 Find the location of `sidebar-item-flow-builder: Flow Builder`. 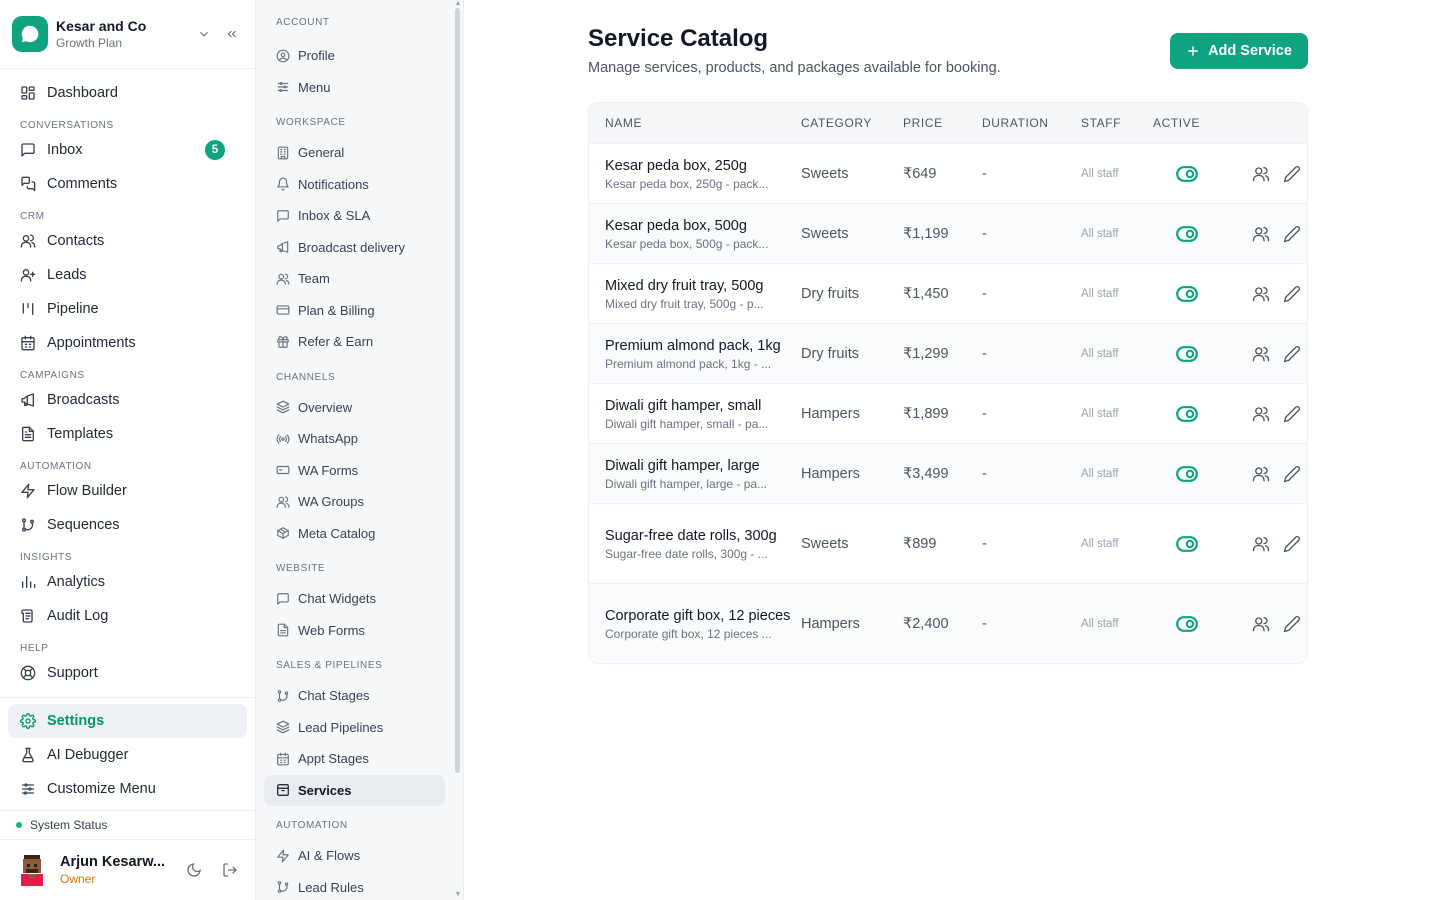

sidebar-item-flow-builder: Flow Builder is located at coordinates (127, 491).